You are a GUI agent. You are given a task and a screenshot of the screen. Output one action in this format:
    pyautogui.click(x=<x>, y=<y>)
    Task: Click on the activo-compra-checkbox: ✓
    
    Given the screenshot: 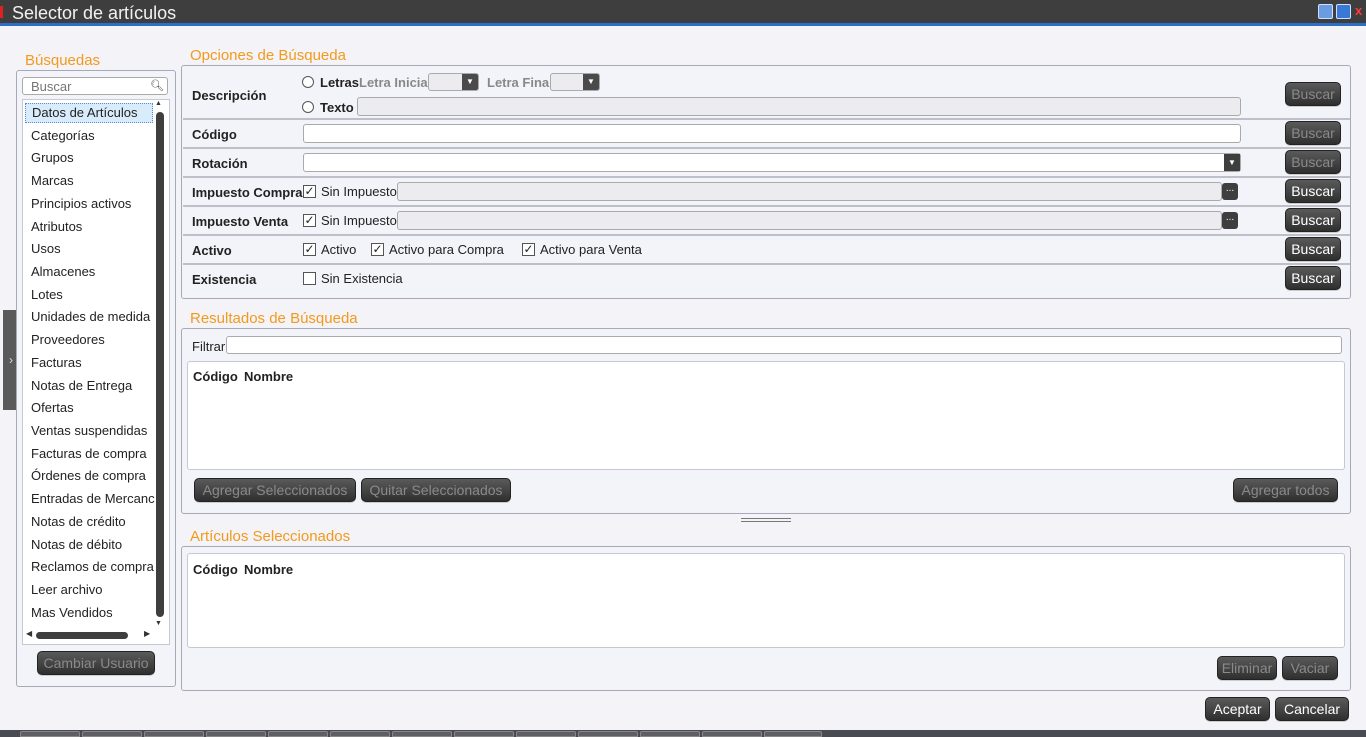 What is the action you would take?
    pyautogui.click(x=377, y=249)
    